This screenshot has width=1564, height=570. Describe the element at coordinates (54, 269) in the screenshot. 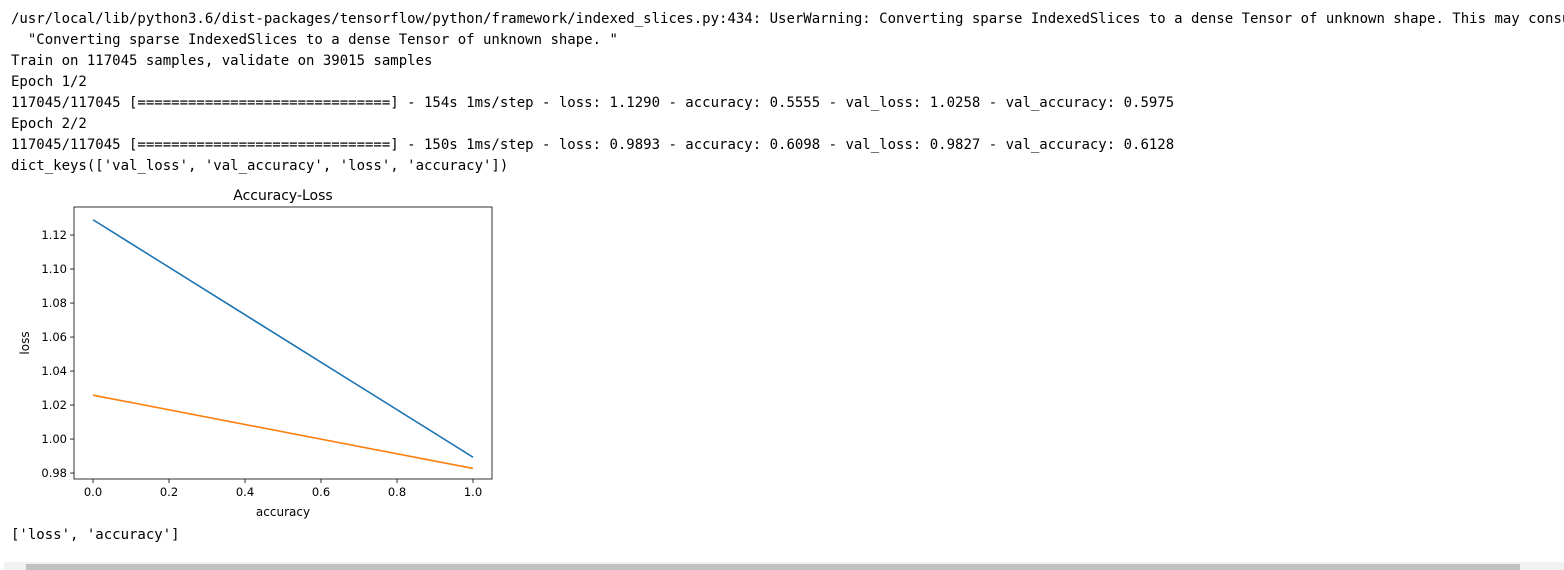

I see `y-tick-label: 1.10` at that location.